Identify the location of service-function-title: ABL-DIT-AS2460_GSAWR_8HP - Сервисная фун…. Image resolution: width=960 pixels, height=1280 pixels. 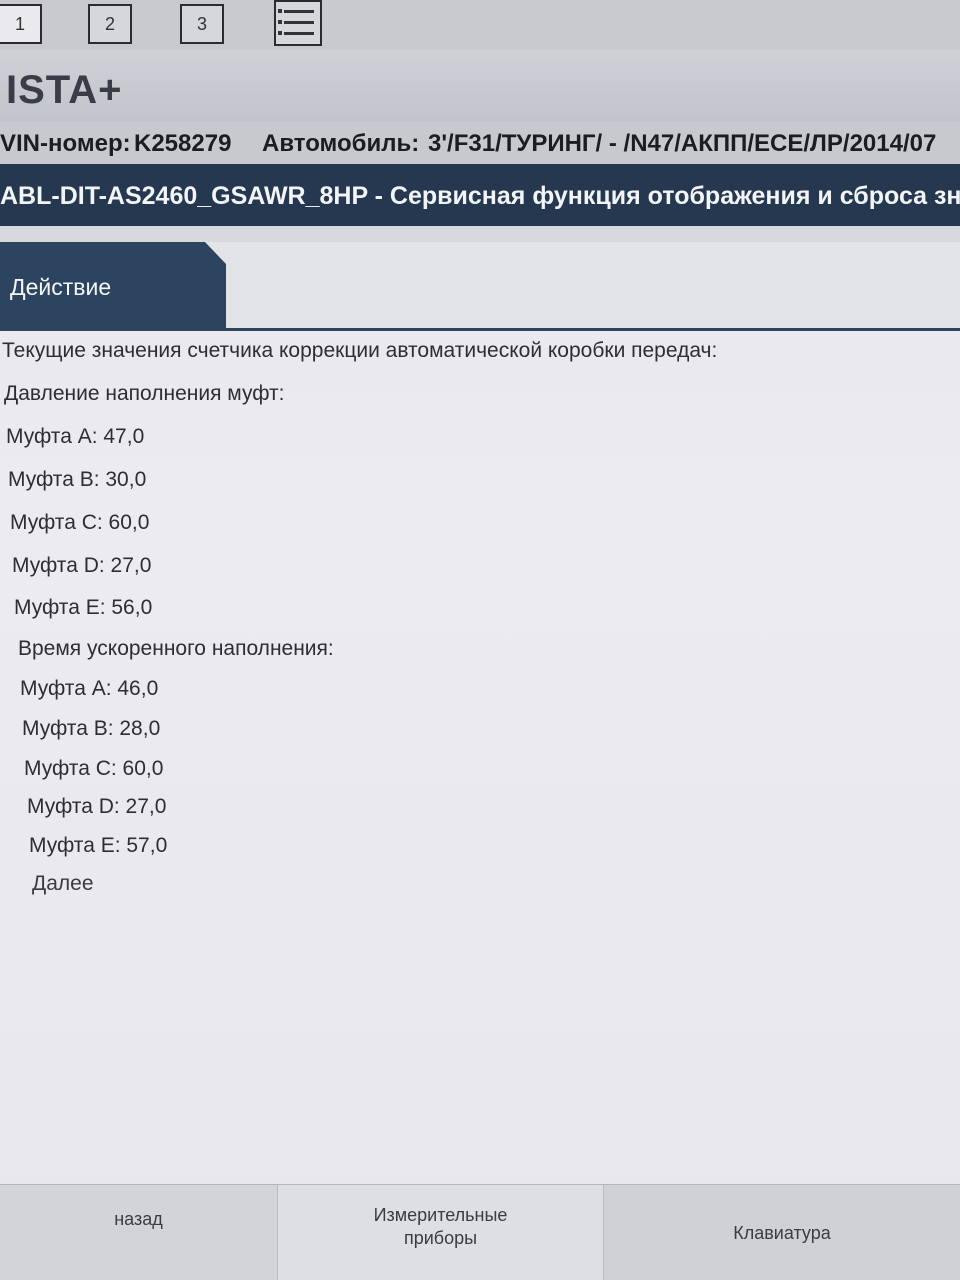
(480, 196).